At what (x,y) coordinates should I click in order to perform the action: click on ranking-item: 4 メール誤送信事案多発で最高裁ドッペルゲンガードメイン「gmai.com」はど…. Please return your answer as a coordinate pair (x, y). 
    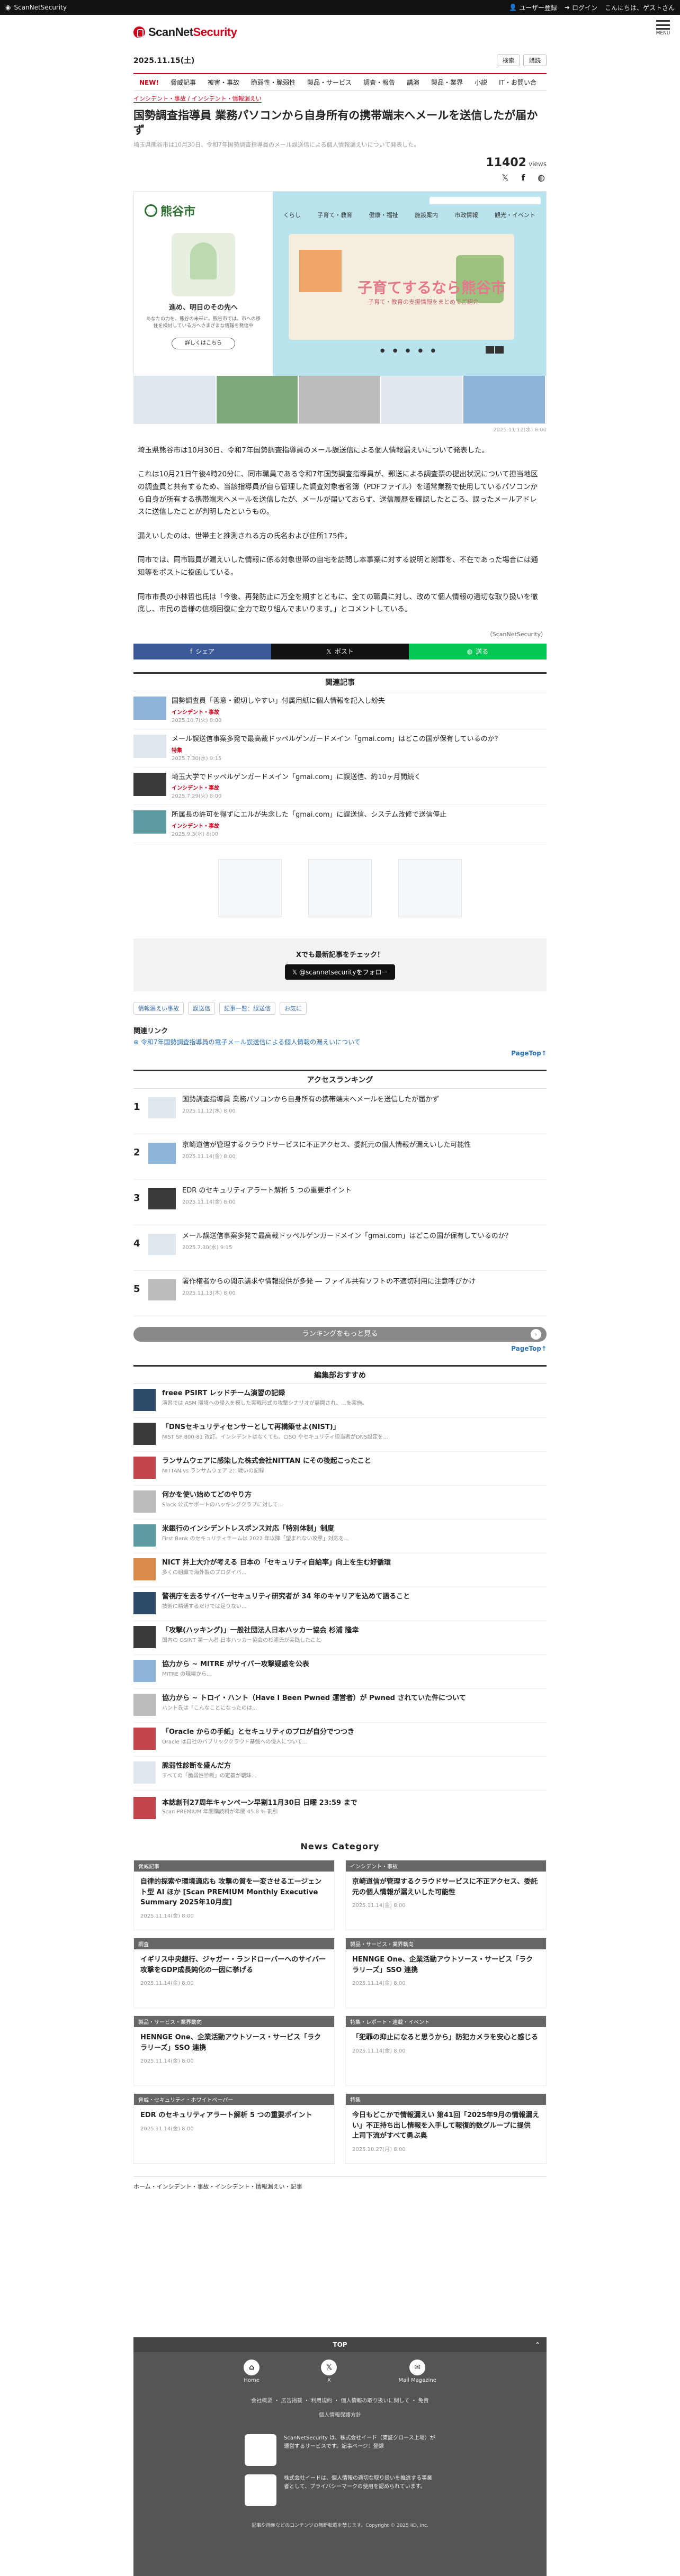
    Looking at the image, I should click on (340, 1248).